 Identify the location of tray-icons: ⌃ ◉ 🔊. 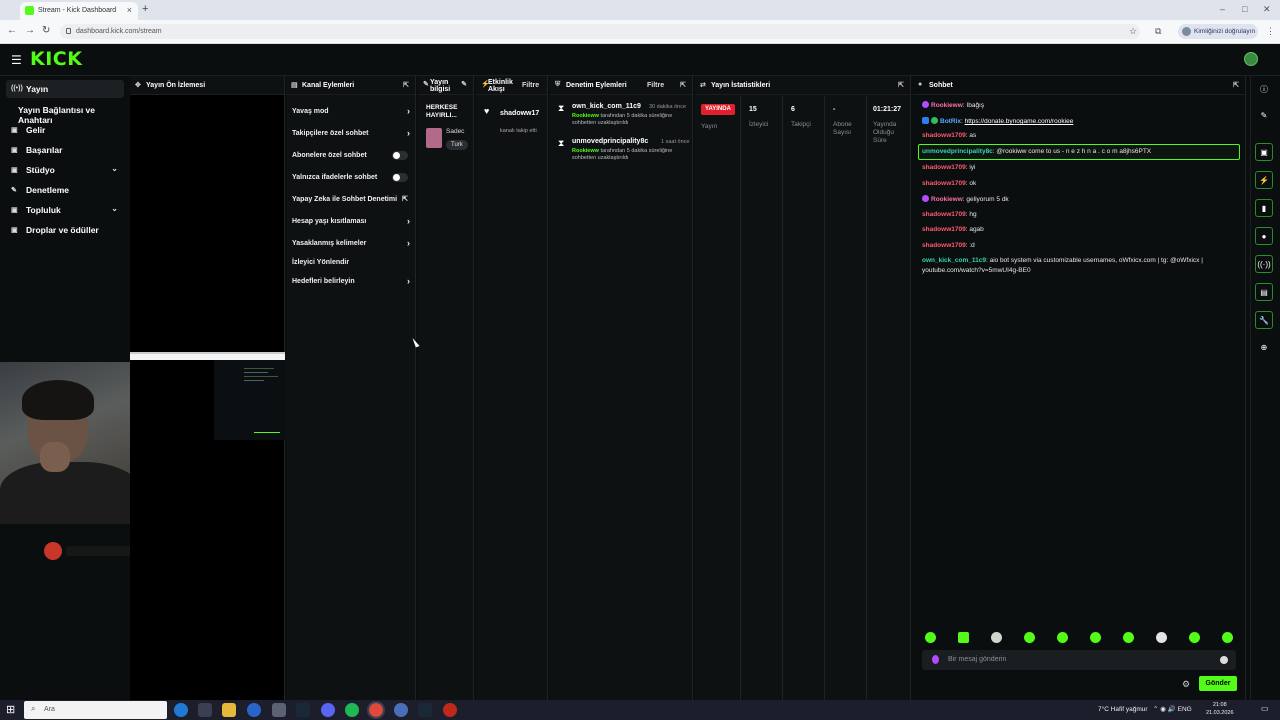
(1164, 709).